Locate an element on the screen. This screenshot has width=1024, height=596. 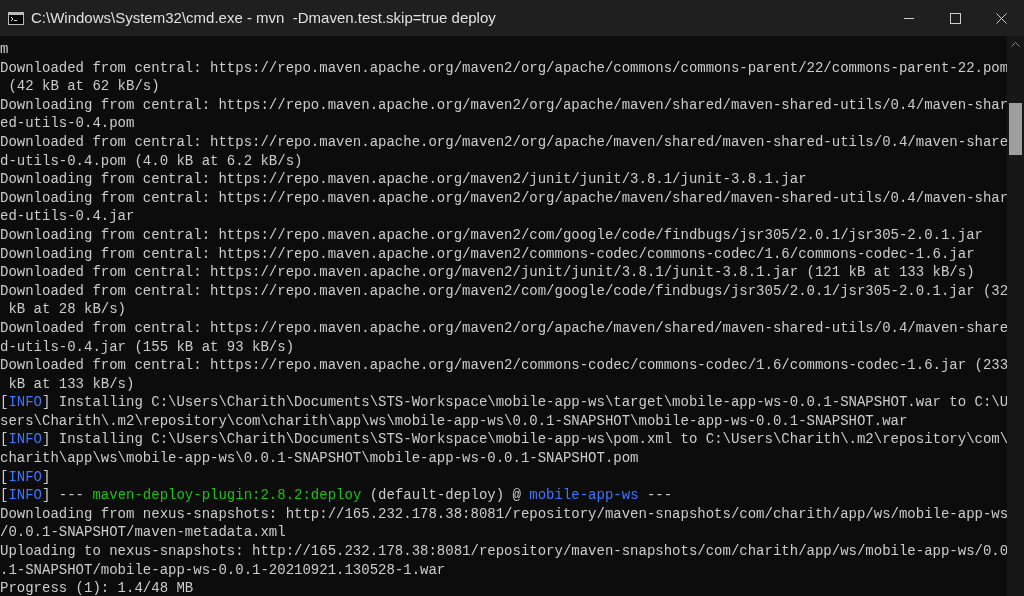
console-line: charith\app\ws\mobile-app-ws\0.0.1-SNAPSHOT\mobile-app-ws-0.0.1-SNAPSHOT.pom is located at coordinates (320, 458).